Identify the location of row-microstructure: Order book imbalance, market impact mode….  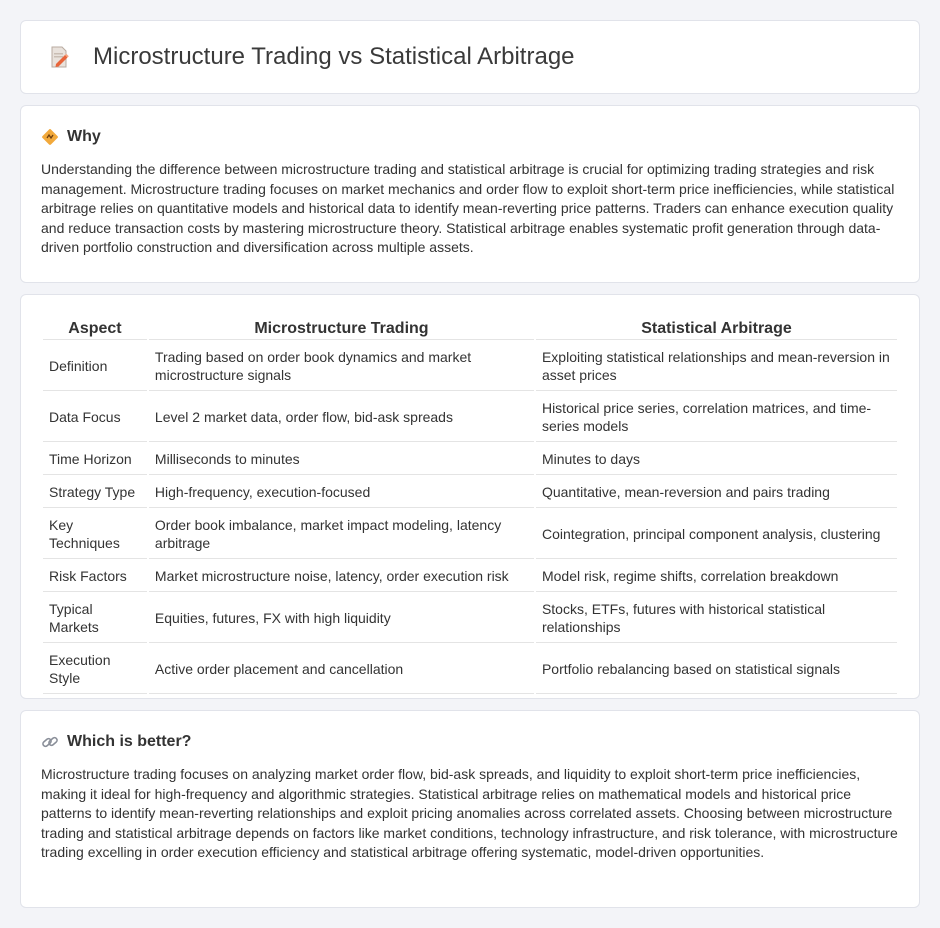
(341, 534).